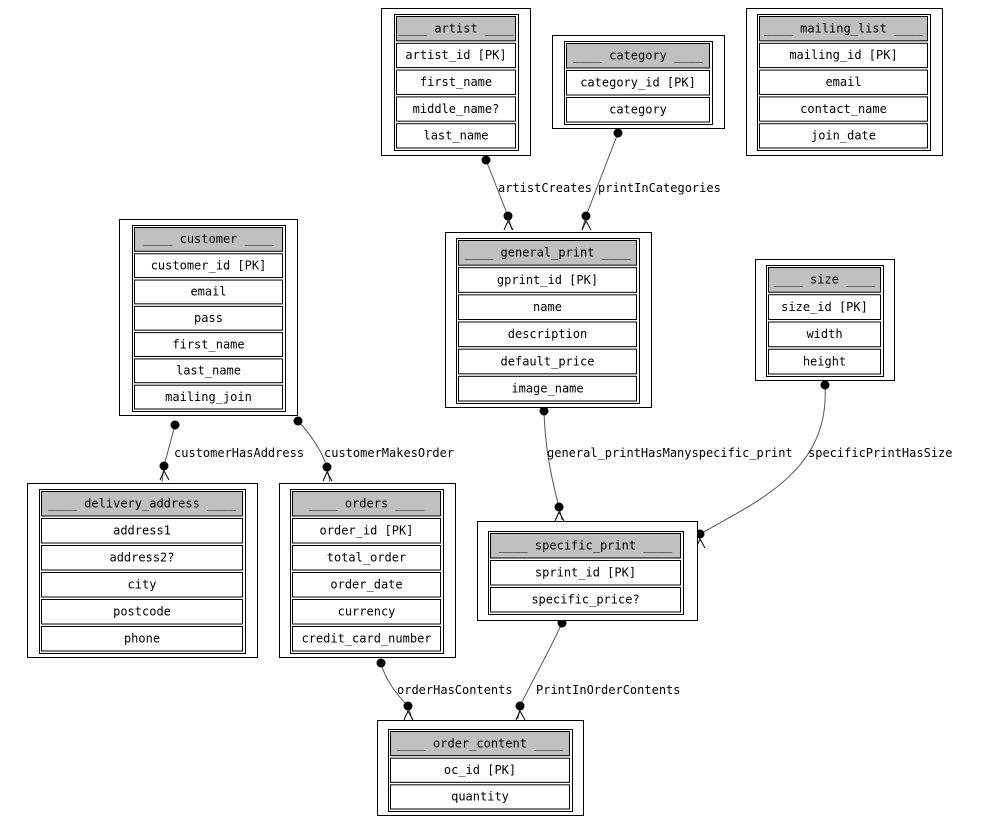 This screenshot has width=994, height=823. What do you see at coordinates (651, 179) in the screenshot?
I see `relationship-printInCategories: printInCategories` at bounding box center [651, 179].